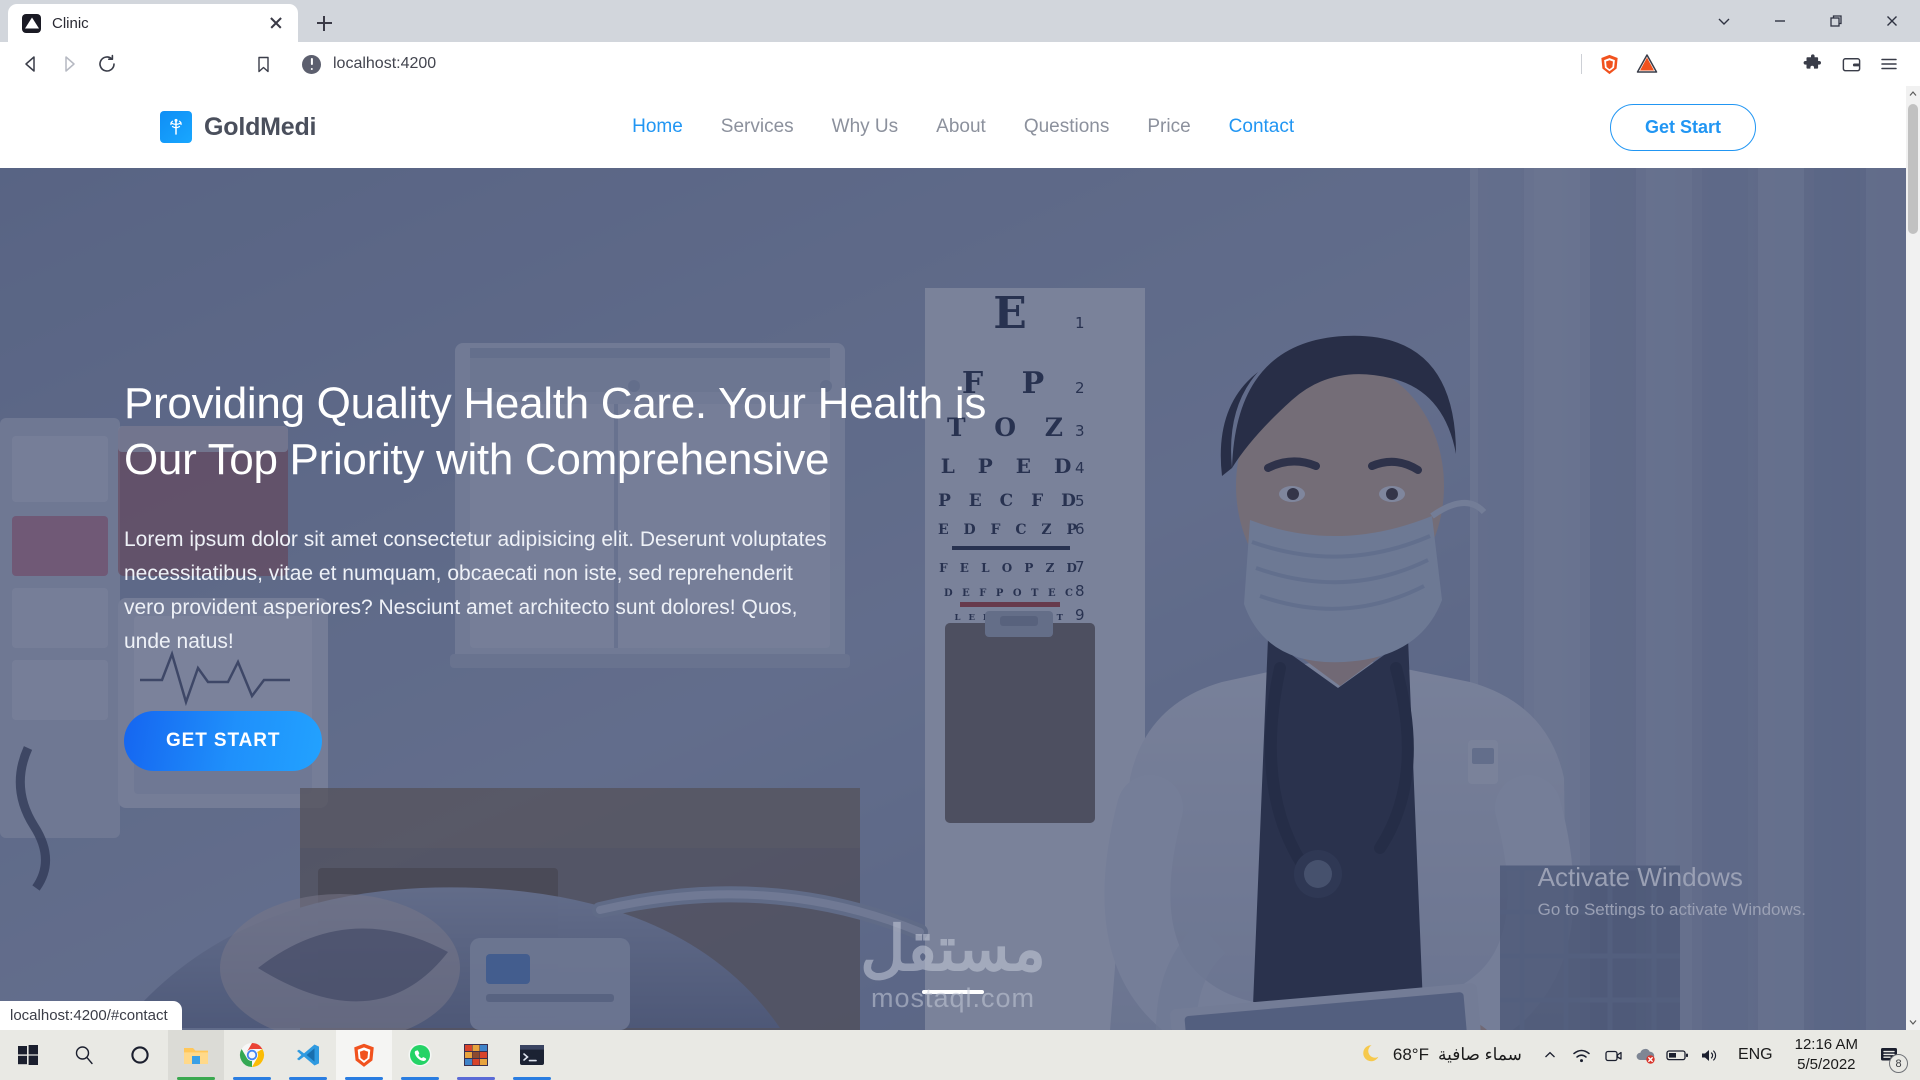 The image size is (1920, 1080). What do you see at coordinates (107, 64) in the screenshot?
I see `reload-icon` at bounding box center [107, 64].